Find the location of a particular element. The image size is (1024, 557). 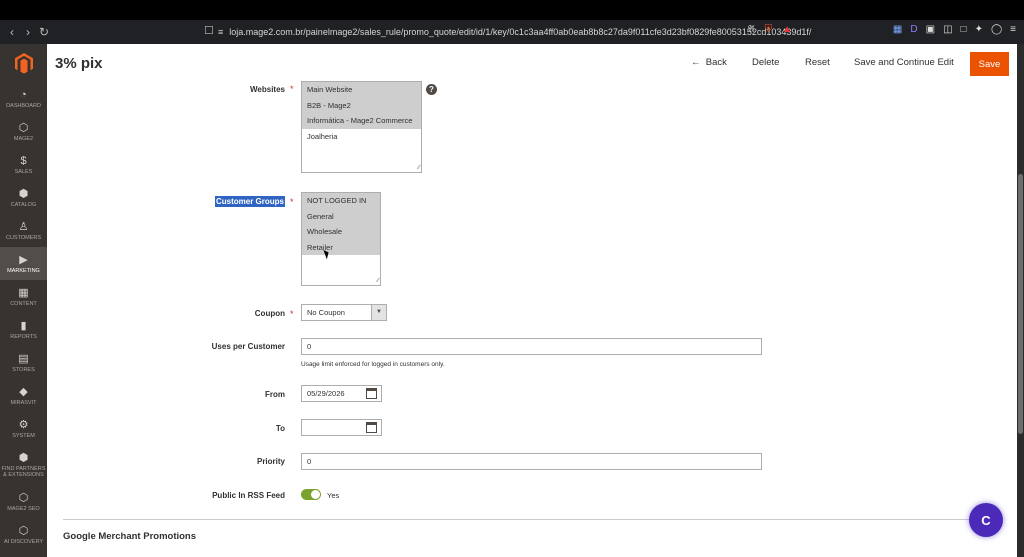

customer-groups-label-text: Customer Groups is located at coordinates (249, 201).